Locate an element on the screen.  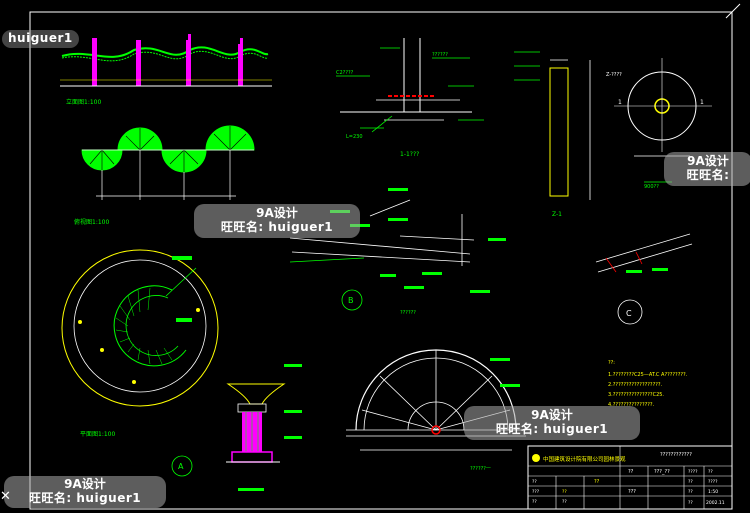
z-top-label: Z-???? is located at coordinates (614, 75).